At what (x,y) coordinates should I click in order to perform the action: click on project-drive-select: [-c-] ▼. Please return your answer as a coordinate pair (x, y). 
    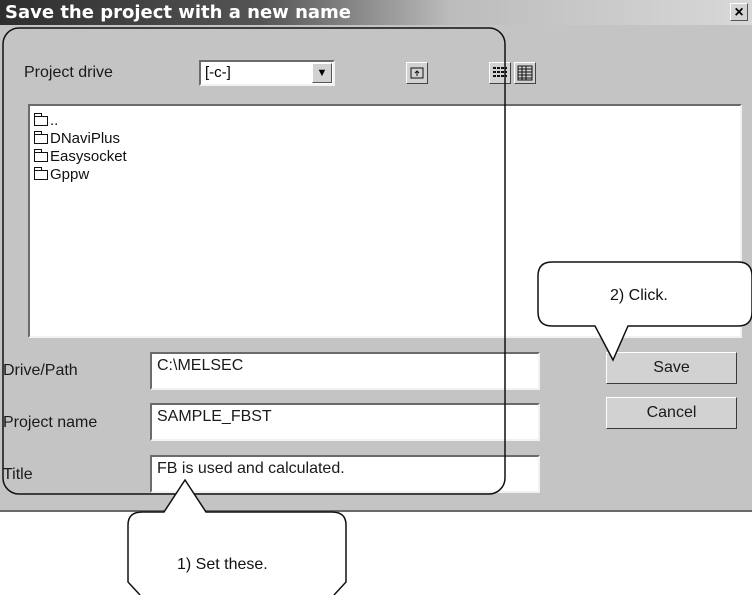
    Looking at the image, I should click on (267, 73).